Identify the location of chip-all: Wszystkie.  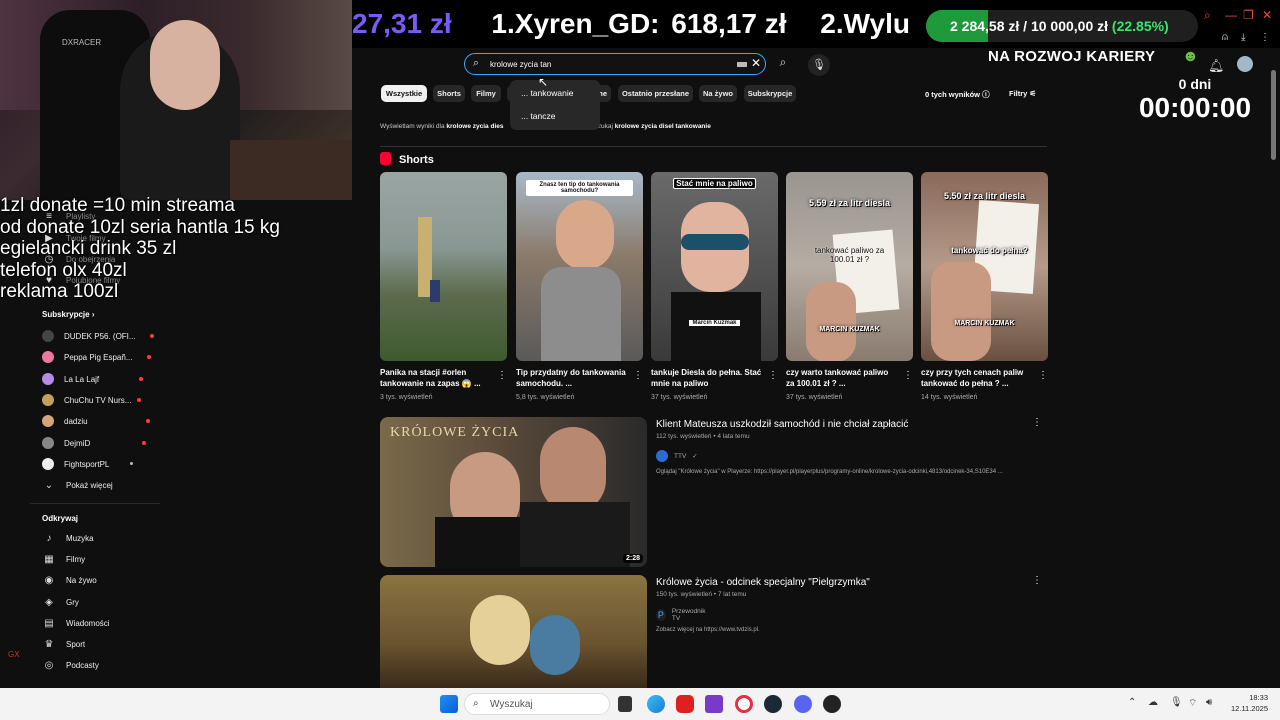
(404, 93).